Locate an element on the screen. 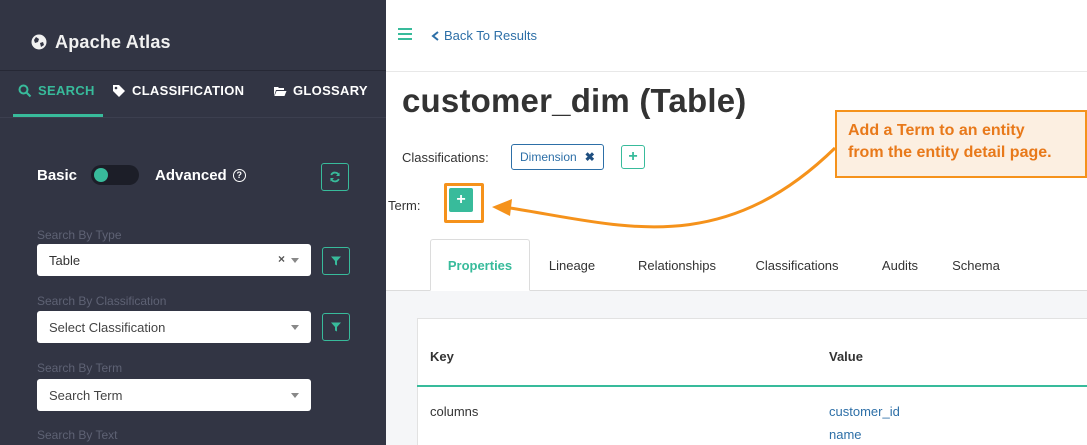 This screenshot has width=1087, height=445. row-key: columns is located at coordinates (454, 411).